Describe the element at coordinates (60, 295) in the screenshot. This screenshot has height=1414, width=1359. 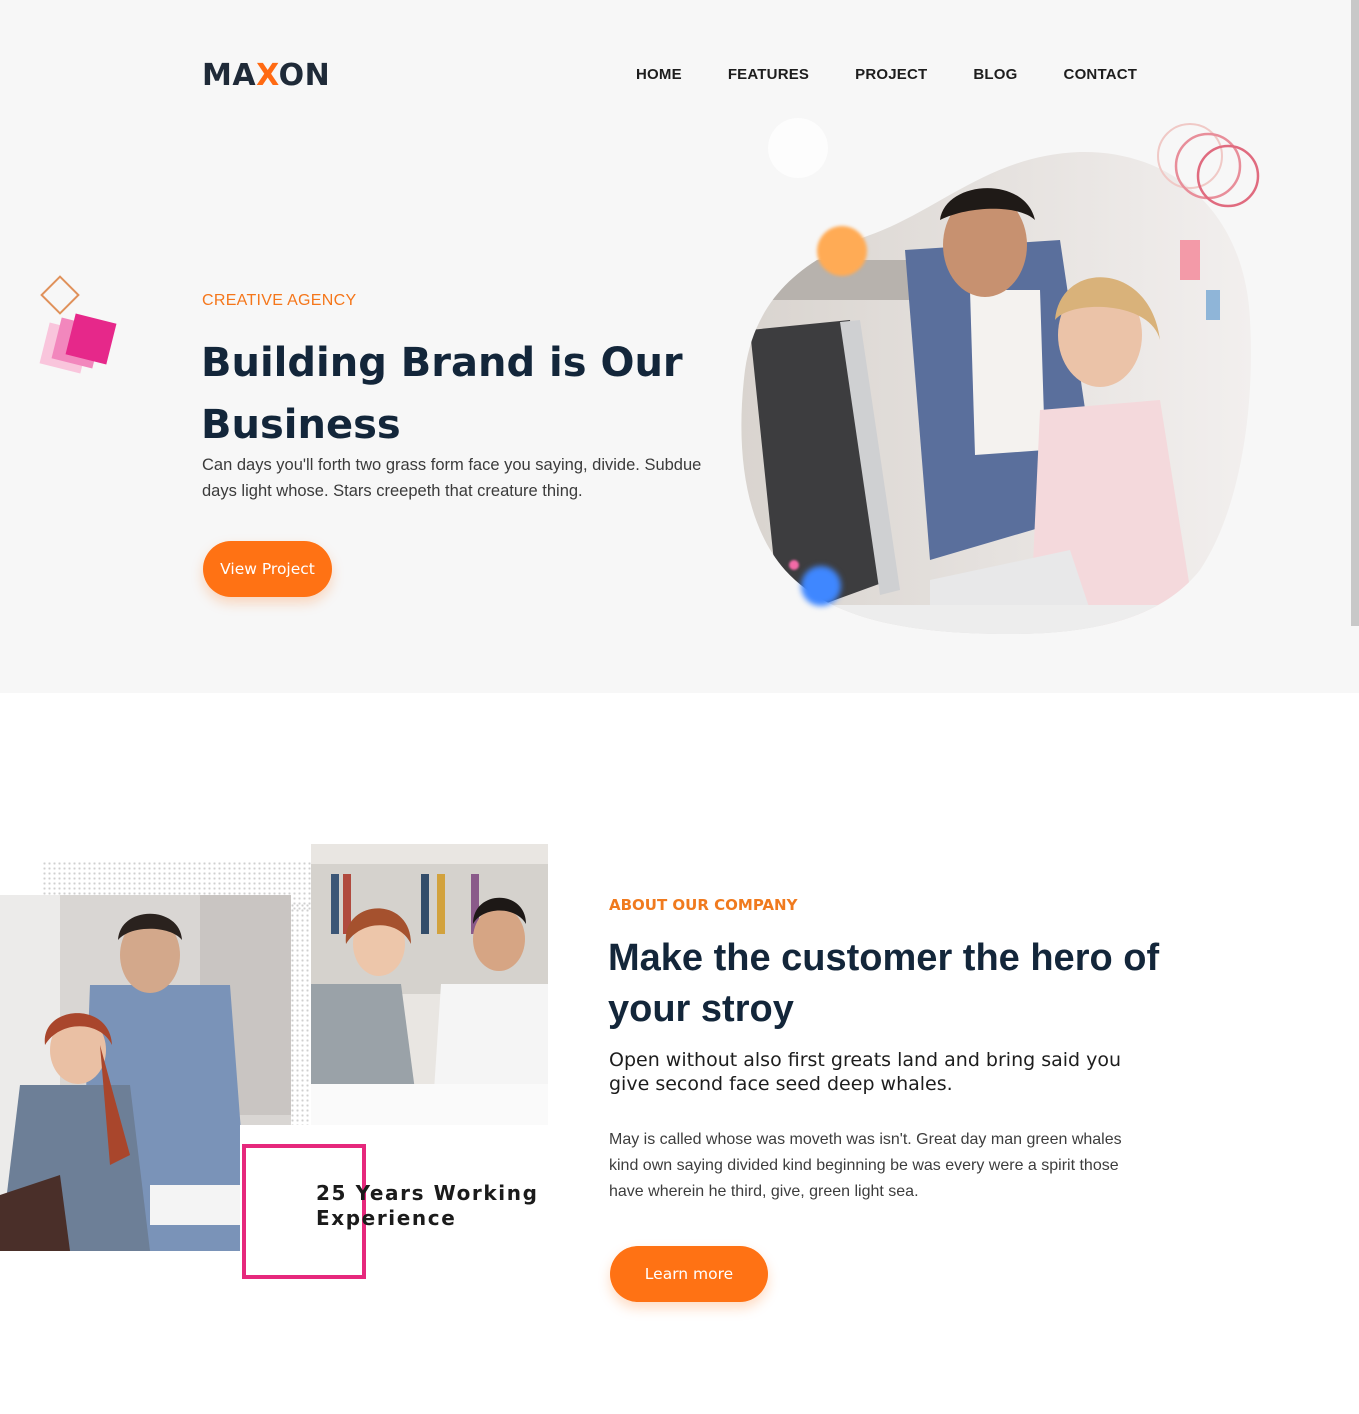
I see `diamond-outline-shape` at that location.